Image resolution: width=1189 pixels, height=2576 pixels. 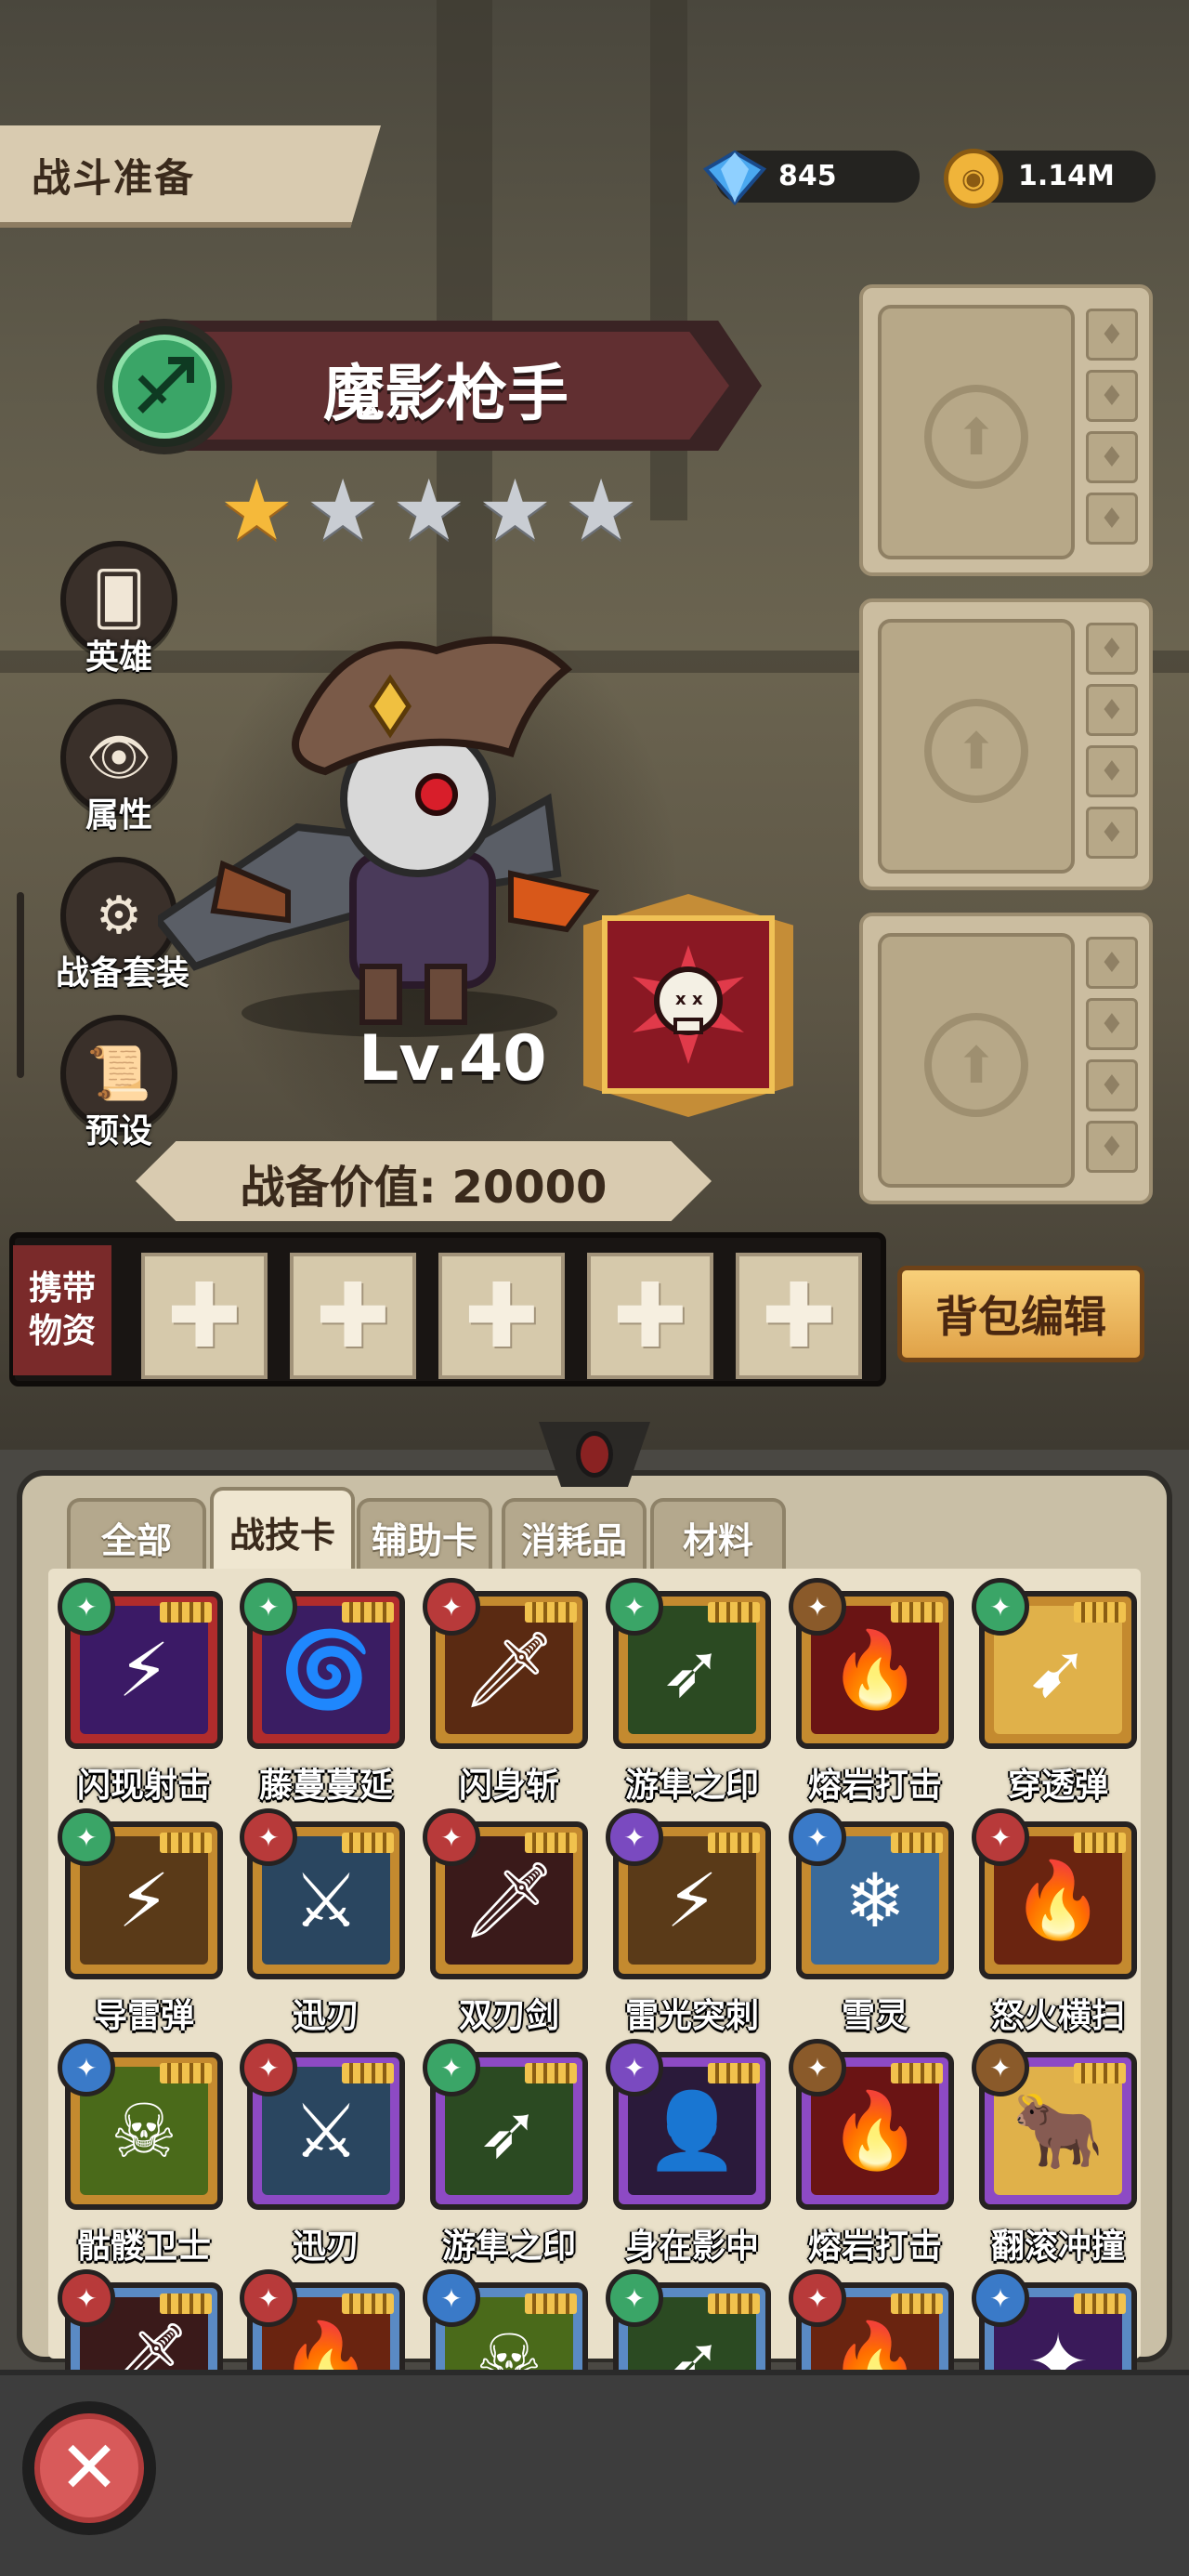 I want to click on skill-card: 👤 ✦, so click(x=688, y=2124).